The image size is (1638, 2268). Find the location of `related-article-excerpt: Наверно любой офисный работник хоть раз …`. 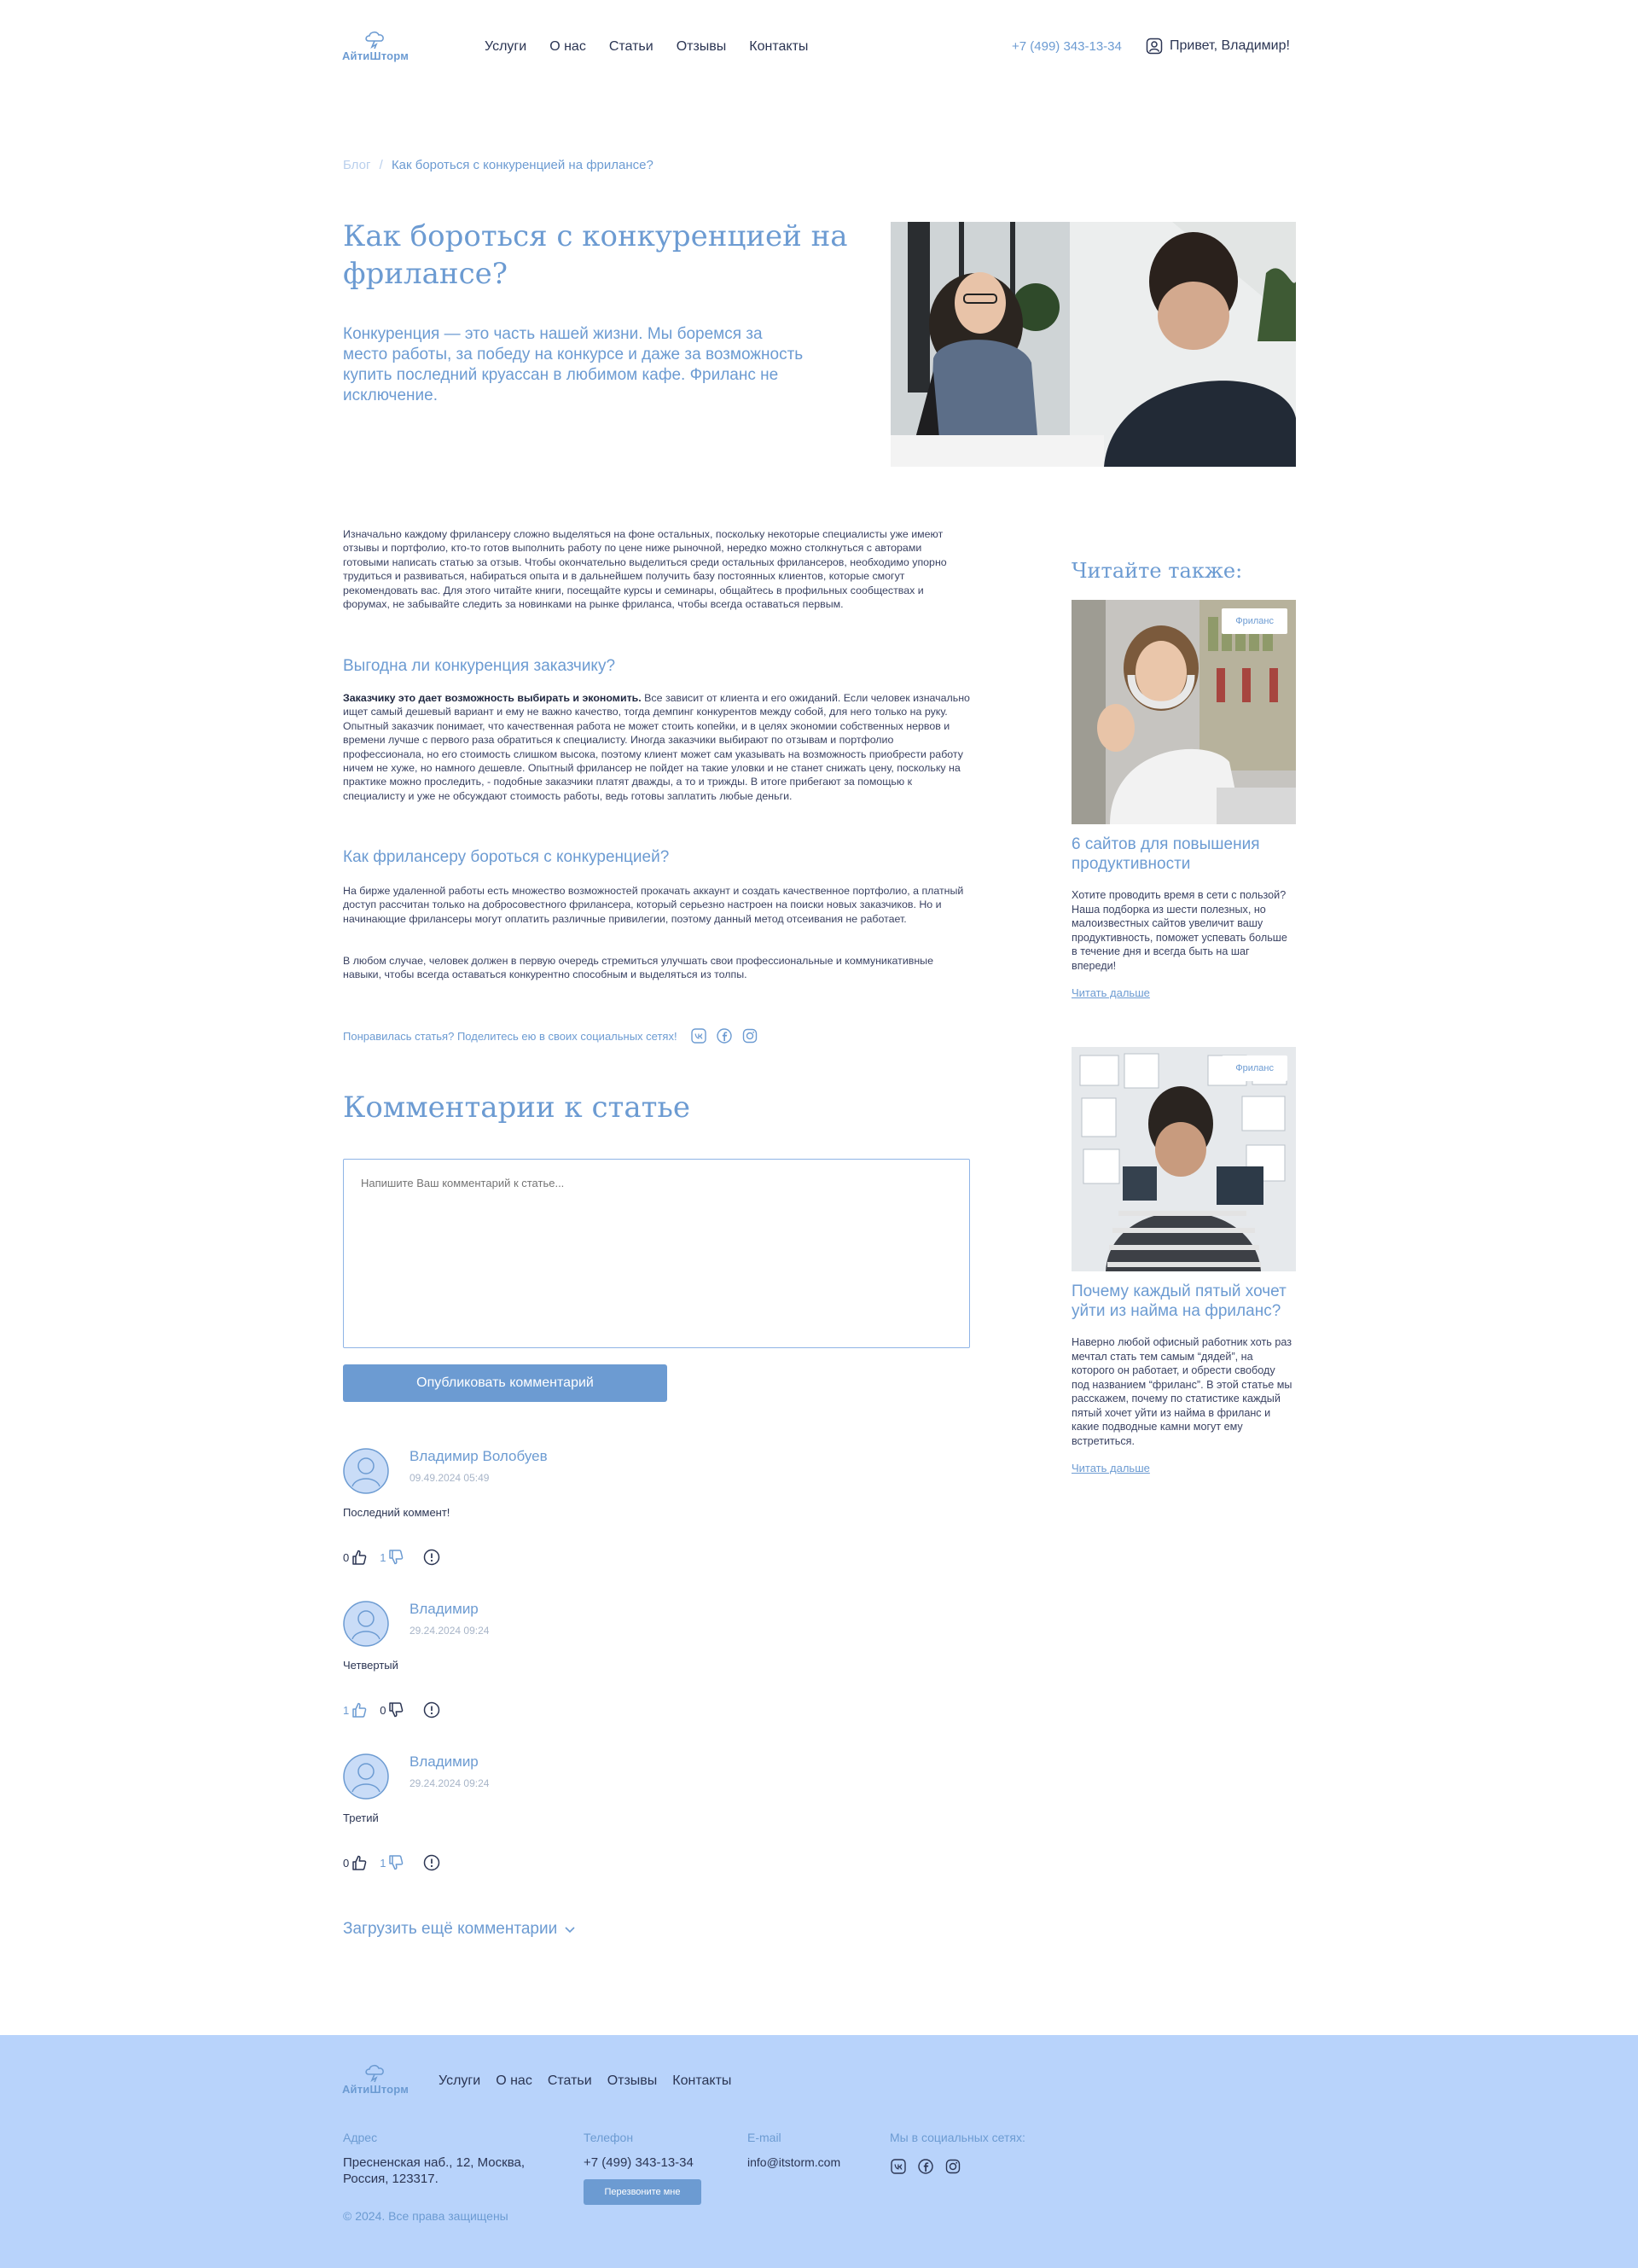

related-article-excerpt: Наверно любой офисный работник хоть раз … is located at coordinates (1182, 1391).